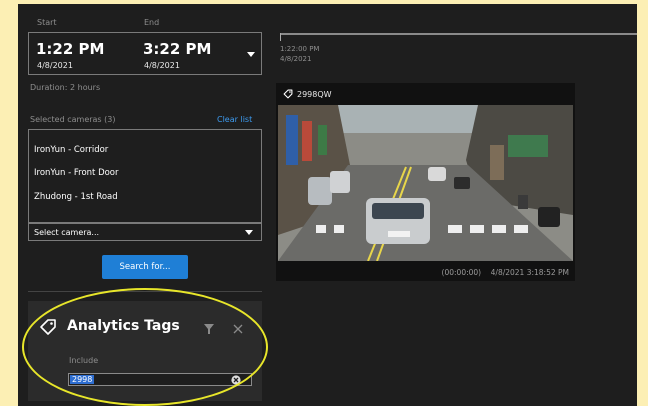 The width and height of the screenshot is (648, 406). What do you see at coordinates (76, 173) in the screenshot?
I see `camera-item: IronYun - Front Door` at bounding box center [76, 173].